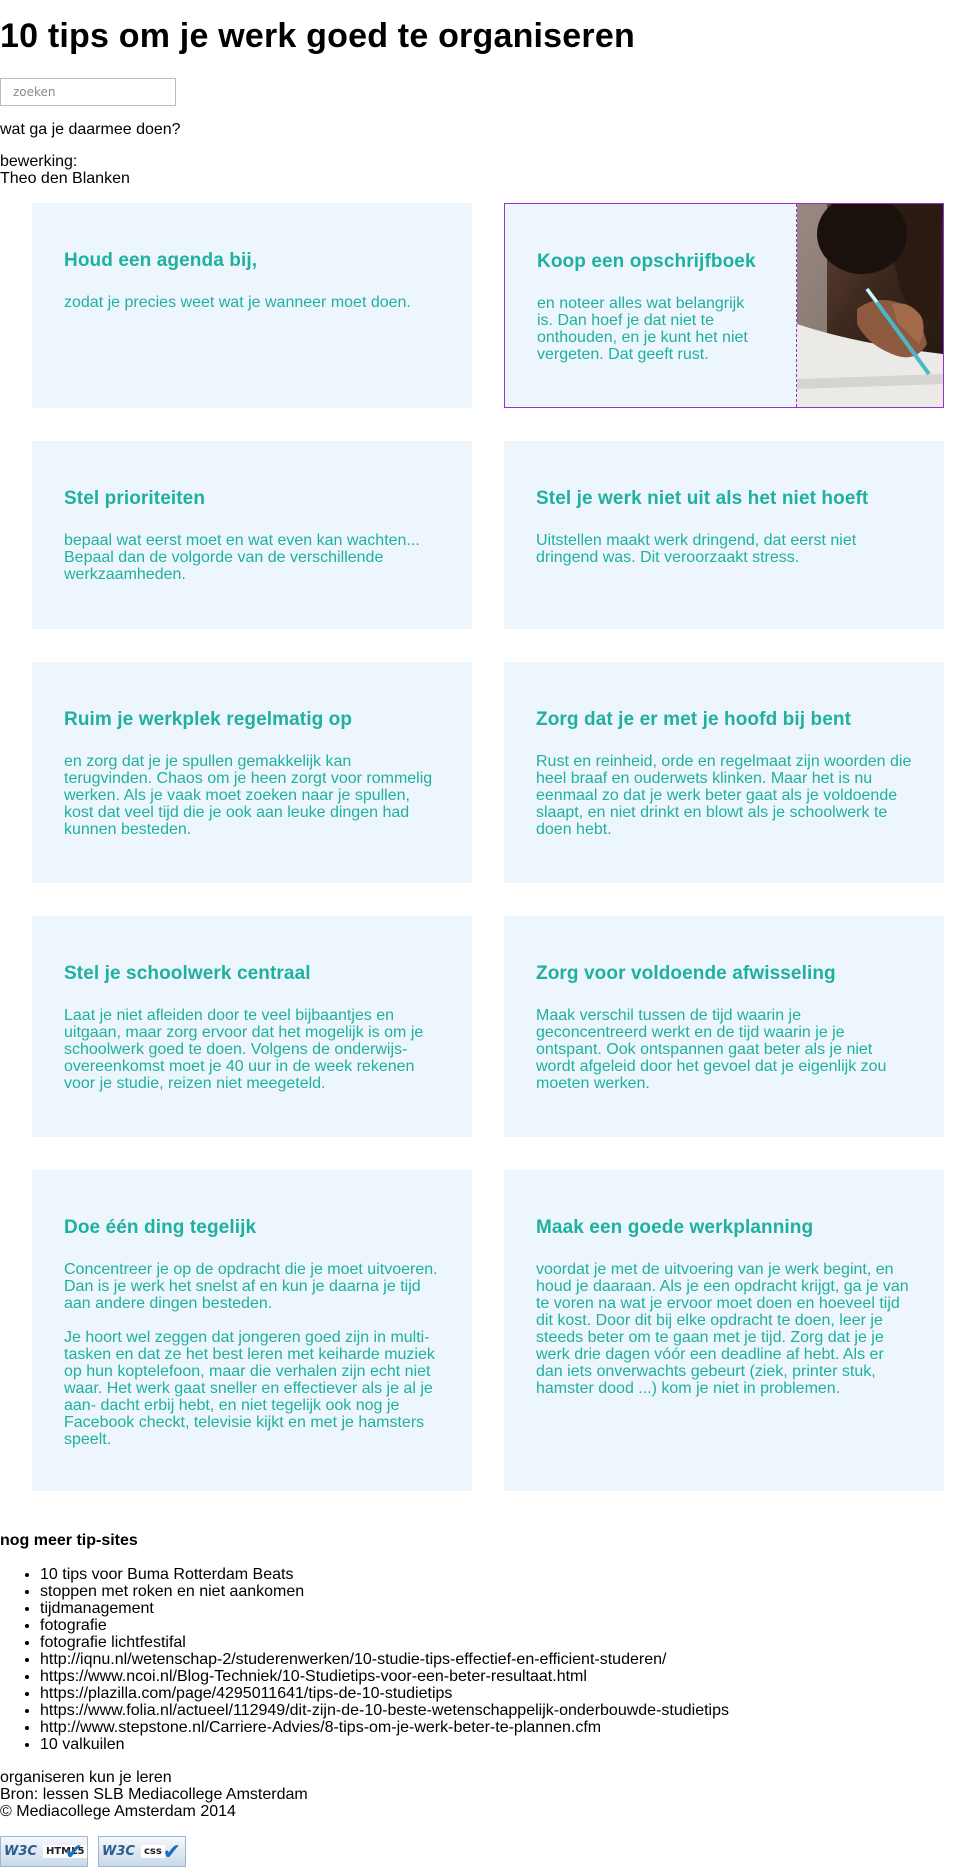 Image resolution: width=967 pixels, height=1869 pixels. I want to click on list-item: 10 valkuilen, so click(503, 1744).